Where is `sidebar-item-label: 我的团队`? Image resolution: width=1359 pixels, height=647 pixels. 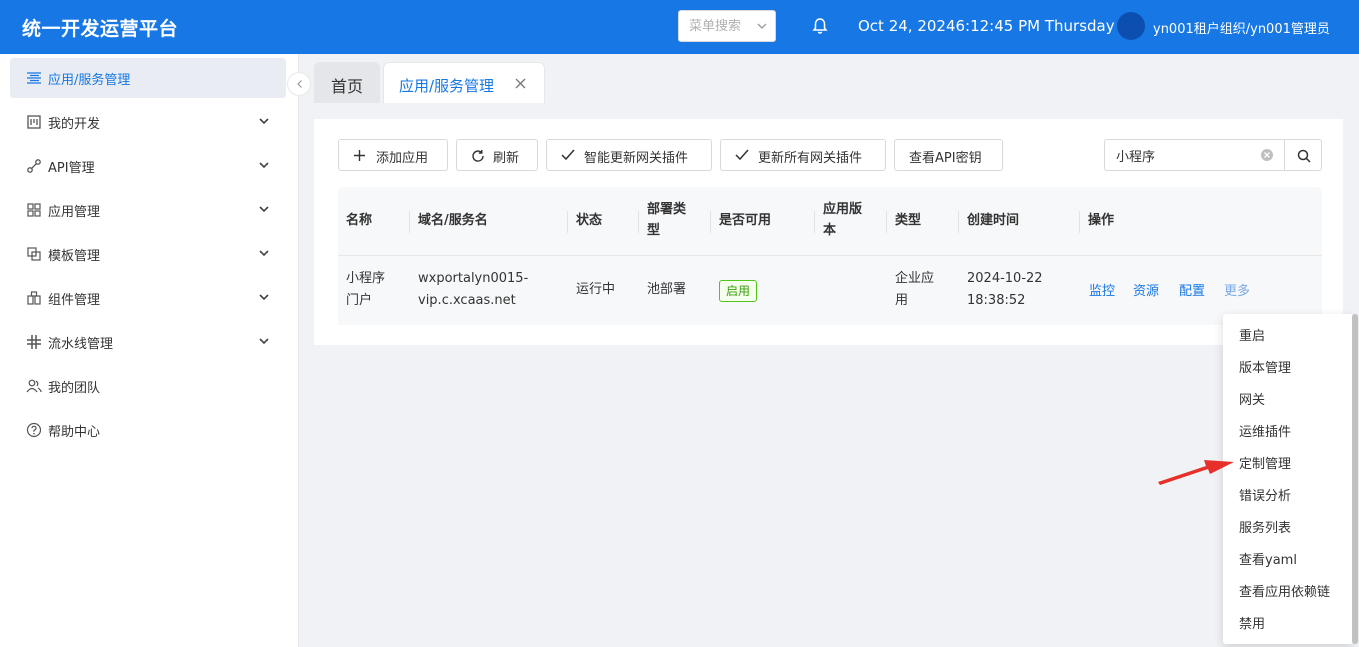 sidebar-item-label: 我的团队 is located at coordinates (74, 388).